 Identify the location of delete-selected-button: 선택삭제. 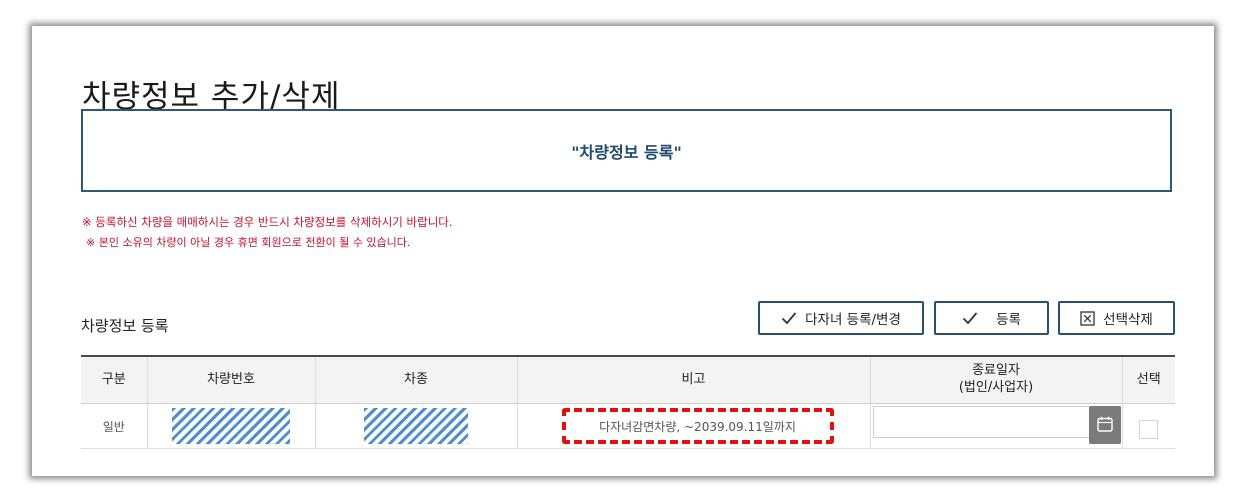
(1116, 318).